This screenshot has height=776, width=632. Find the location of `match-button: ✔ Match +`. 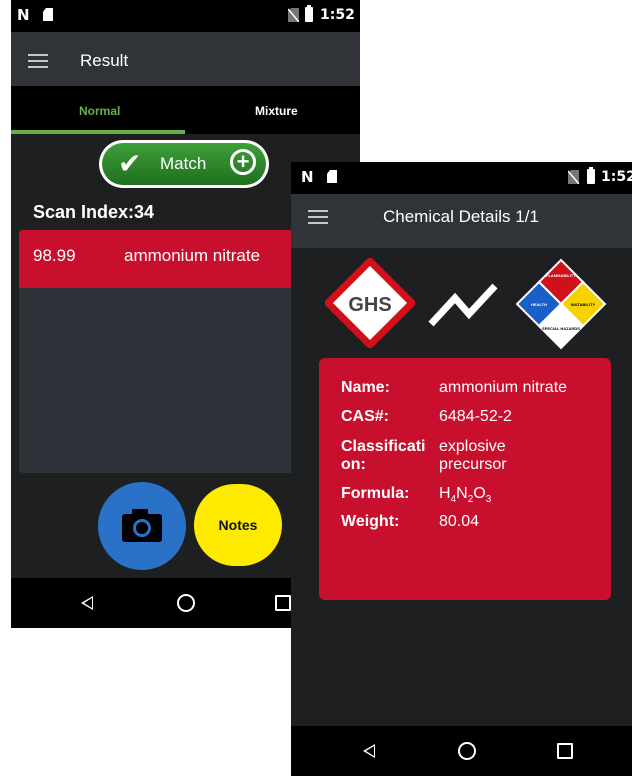

match-button: ✔ Match + is located at coordinates (184, 164).